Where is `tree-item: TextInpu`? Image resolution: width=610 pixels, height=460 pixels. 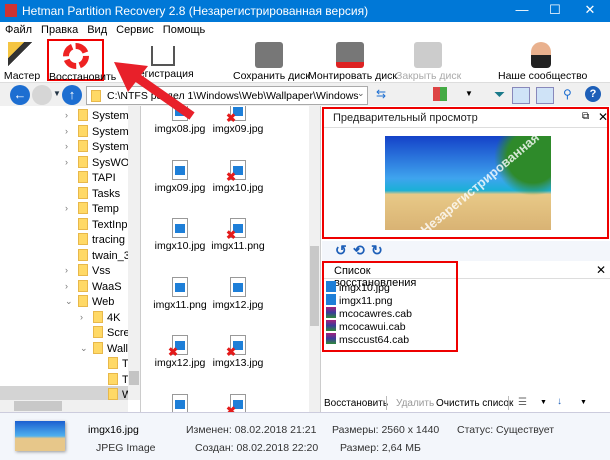
tree-item: TextInpu is located at coordinates (106, 225).